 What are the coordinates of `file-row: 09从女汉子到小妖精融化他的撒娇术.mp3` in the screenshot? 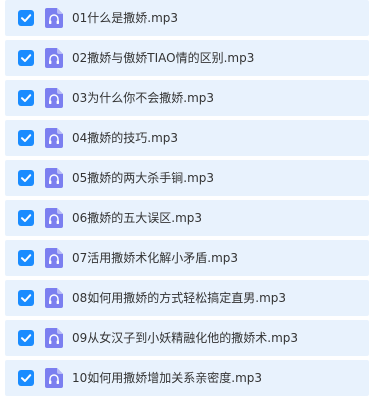 It's located at (187, 338).